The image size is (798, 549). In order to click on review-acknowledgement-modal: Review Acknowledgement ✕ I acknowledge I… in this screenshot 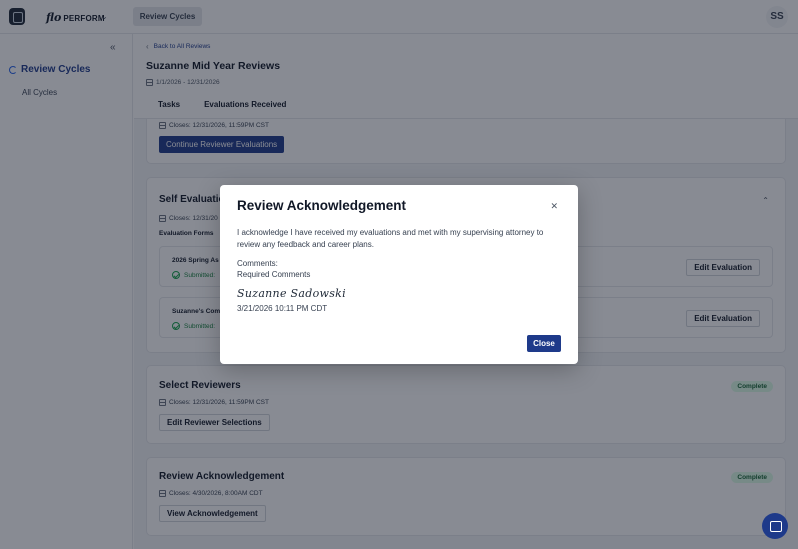, I will do `click(399, 274)`.